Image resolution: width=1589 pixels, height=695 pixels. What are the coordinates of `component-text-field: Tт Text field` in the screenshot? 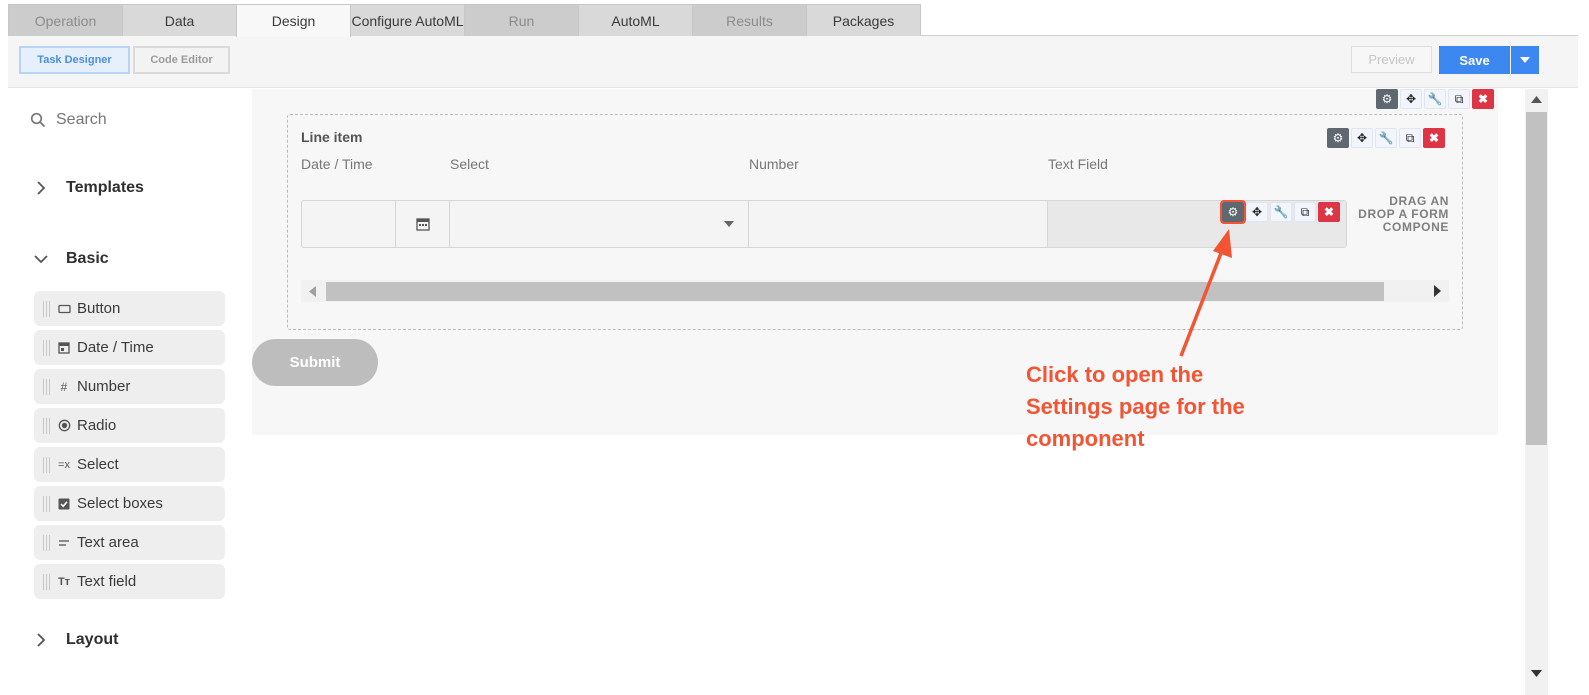 It's located at (129, 581).